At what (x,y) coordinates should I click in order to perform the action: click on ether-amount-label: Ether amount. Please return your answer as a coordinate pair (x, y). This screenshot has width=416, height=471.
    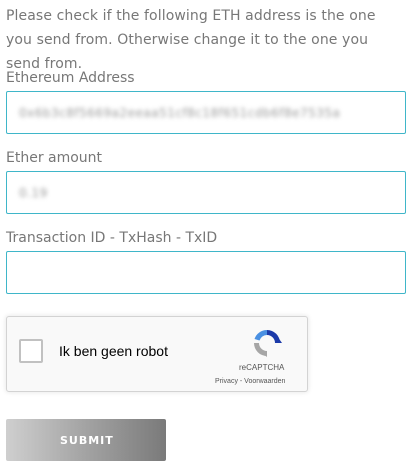
    Looking at the image, I should click on (54, 158).